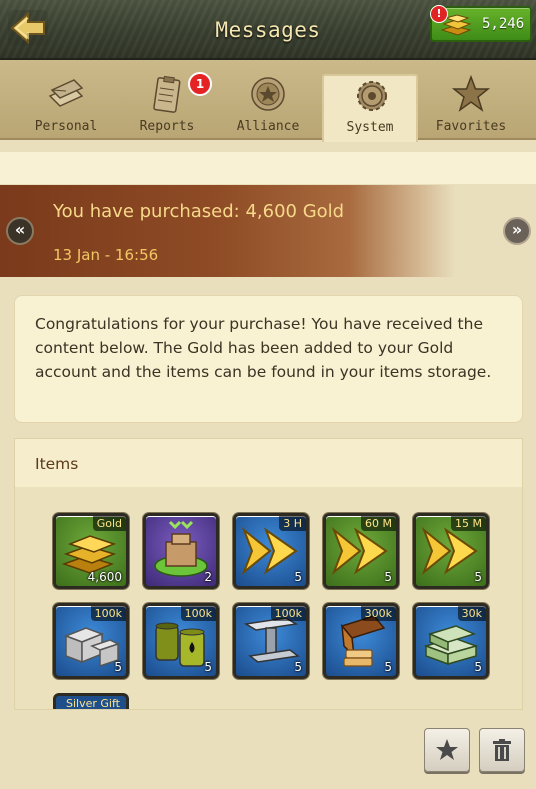  Describe the element at coordinates (167, 126) in the screenshot. I see `tab-label: Reports` at that location.